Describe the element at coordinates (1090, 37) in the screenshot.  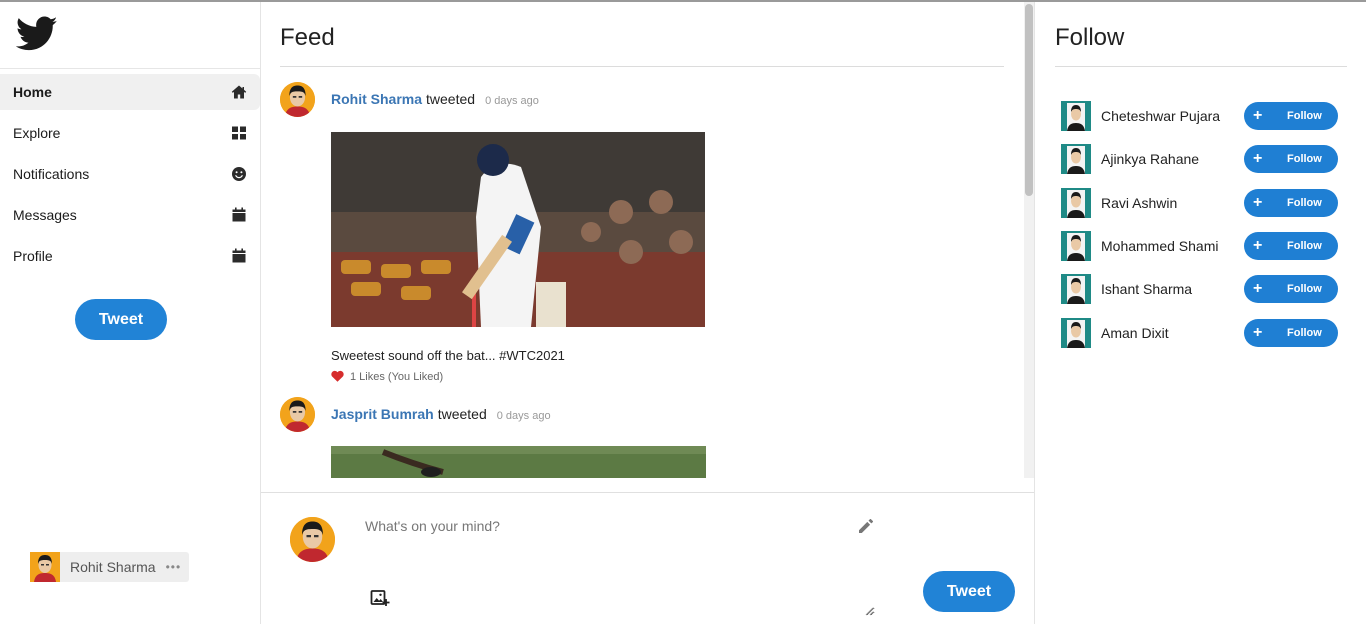
I see `follow-title: Follow` at that location.